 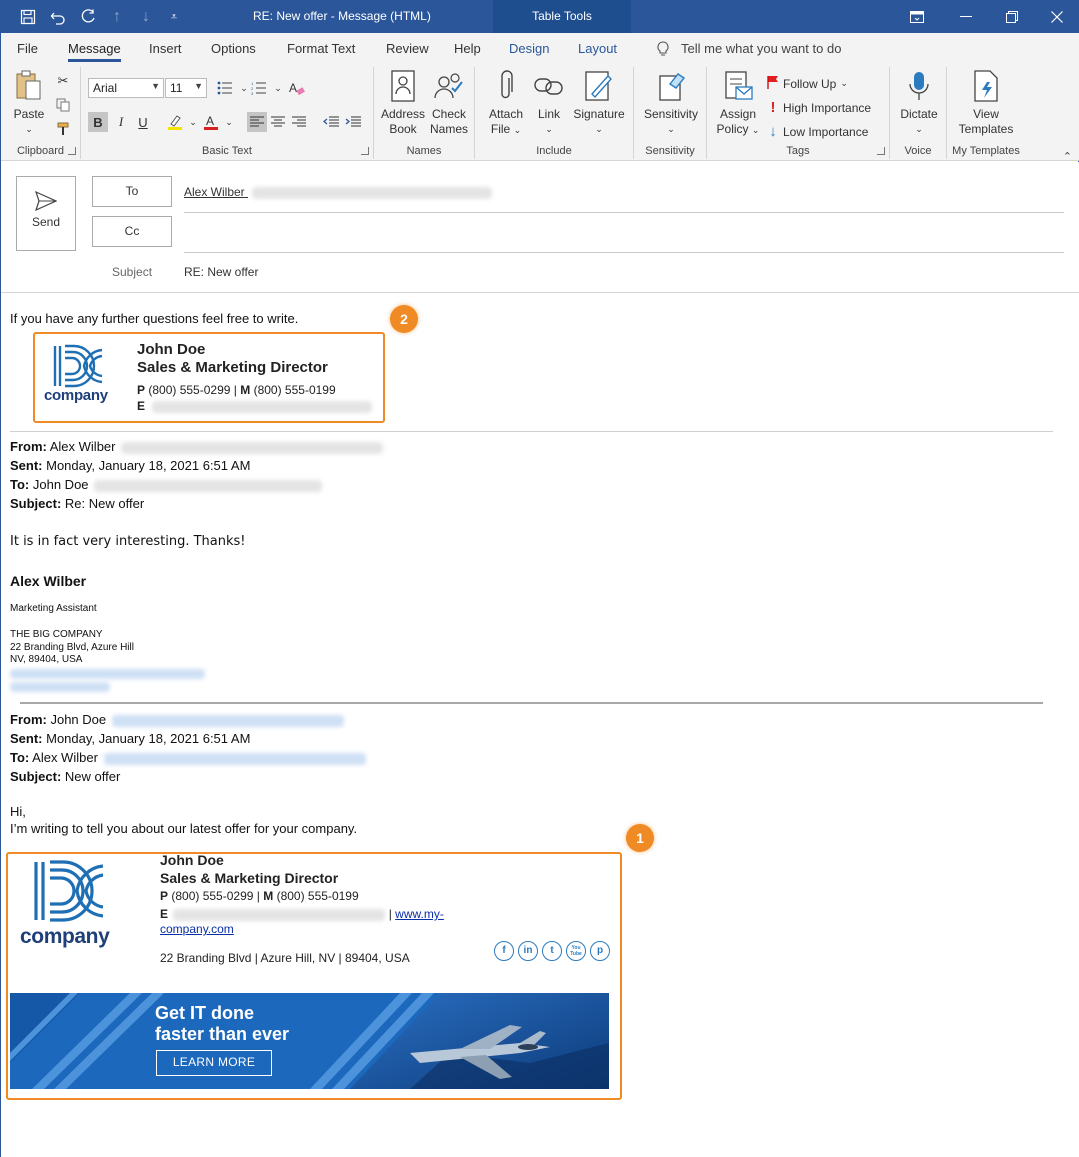 What do you see at coordinates (105, 88) in the screenshot?
I see `font-name-value: Arial` at bounding box center [105, 88].